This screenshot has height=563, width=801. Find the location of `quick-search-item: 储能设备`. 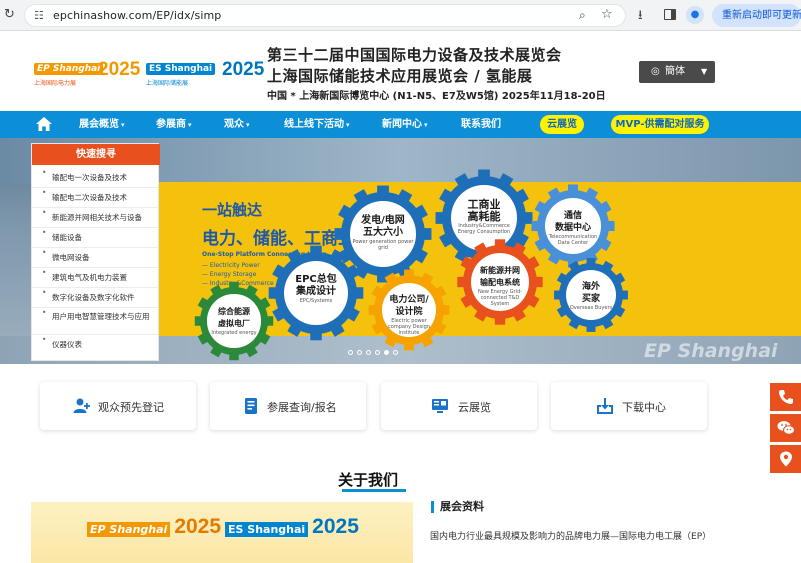

quick-search-item: 储能设备 is located at coordinates (95, 238).